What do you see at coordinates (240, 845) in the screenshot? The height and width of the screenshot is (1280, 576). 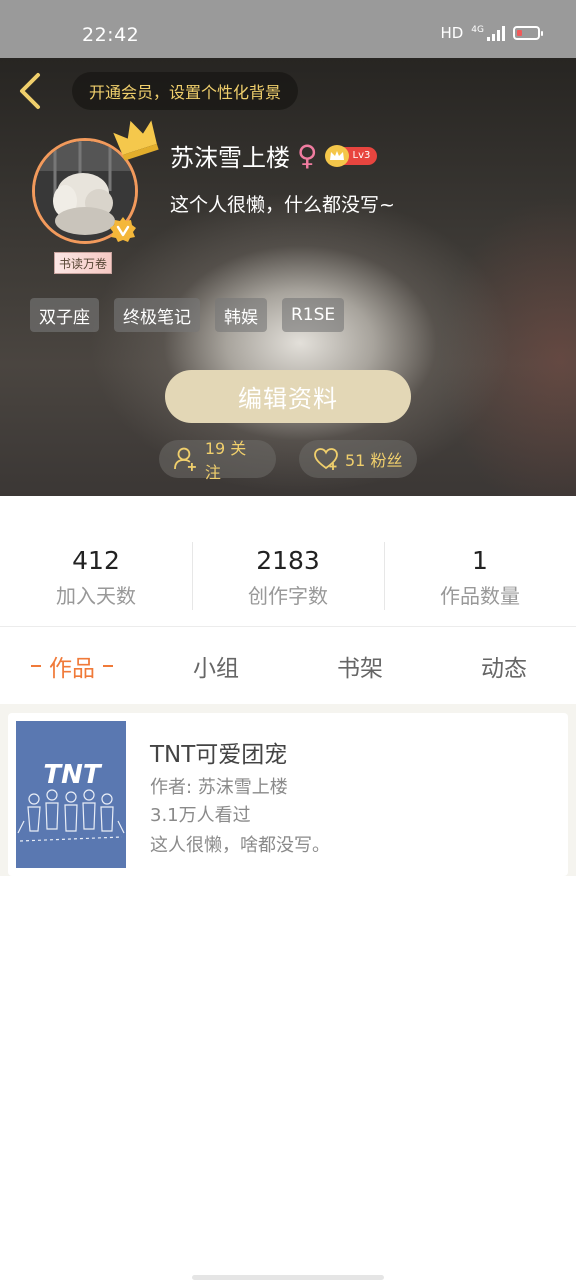 I see `work-description: 这人很懒，啥都没写。` at bounding box center [240, 845].